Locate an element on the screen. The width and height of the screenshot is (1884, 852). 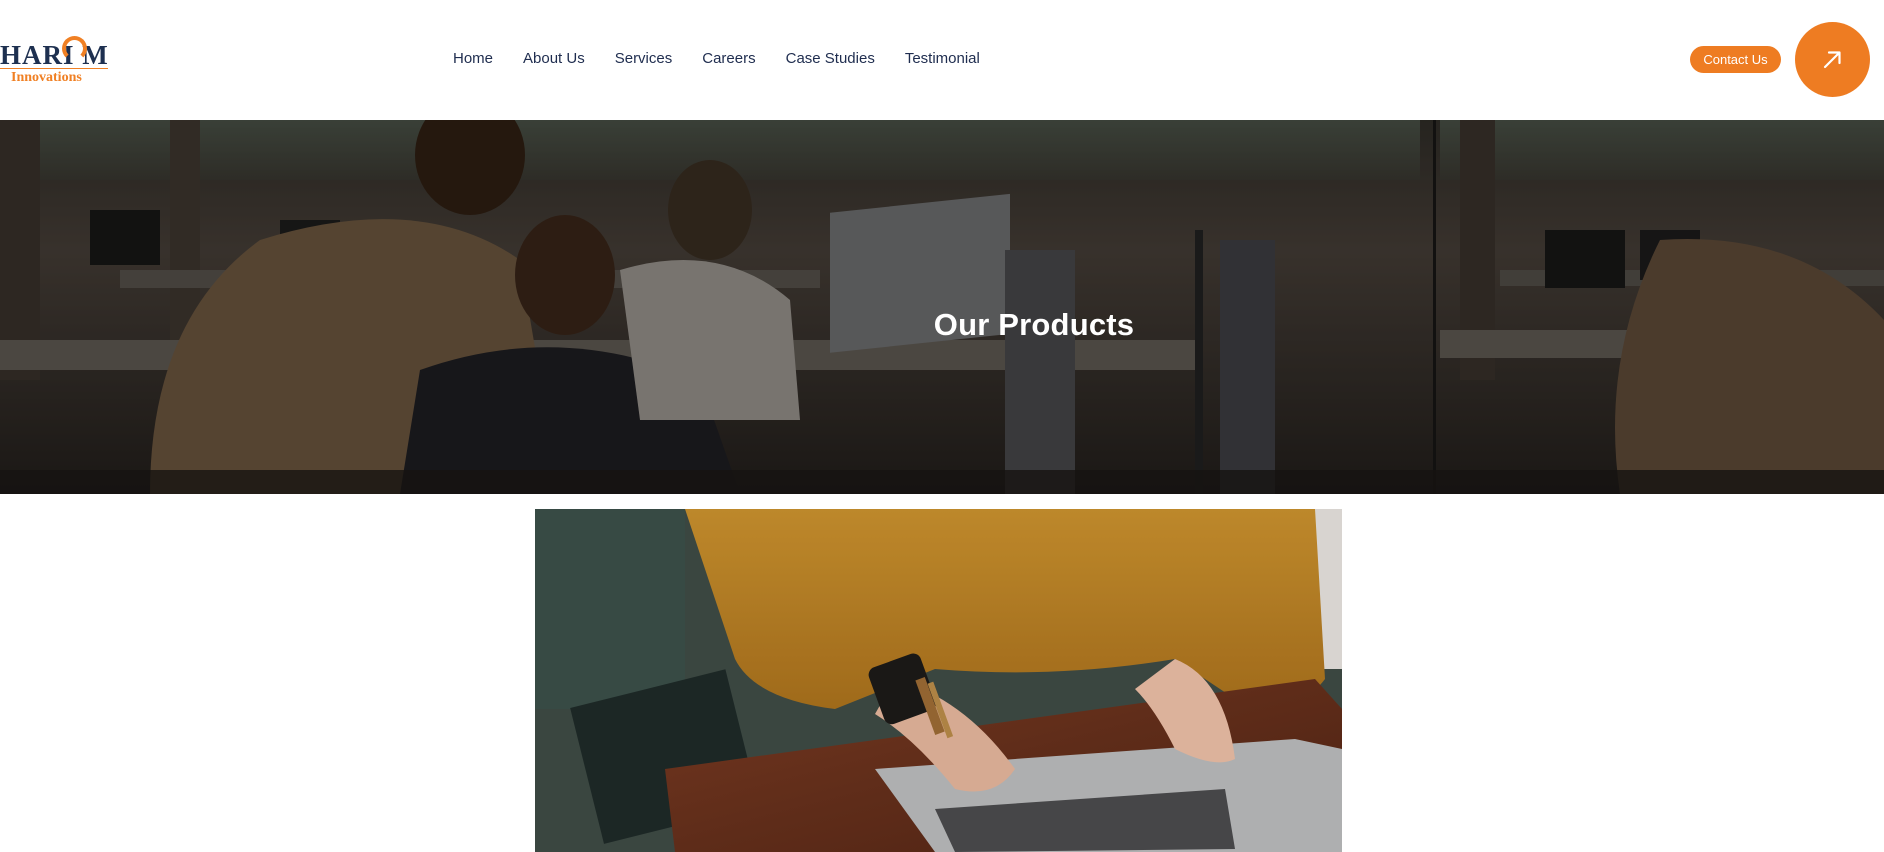
nav-services: Services is located at coordinates (644, 60).